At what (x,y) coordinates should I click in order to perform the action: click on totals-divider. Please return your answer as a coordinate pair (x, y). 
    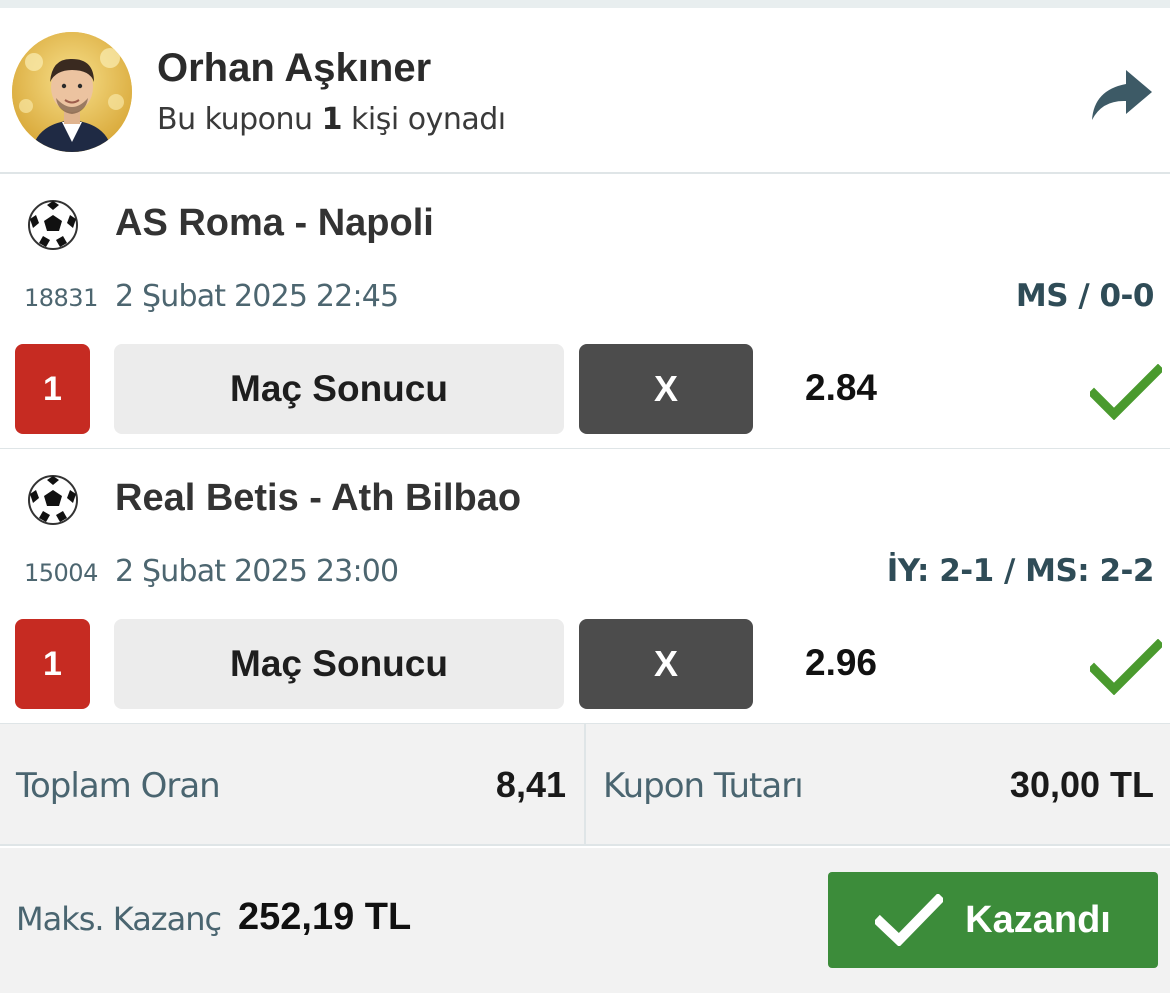
    Looking at the image, I should click on (585, 785).